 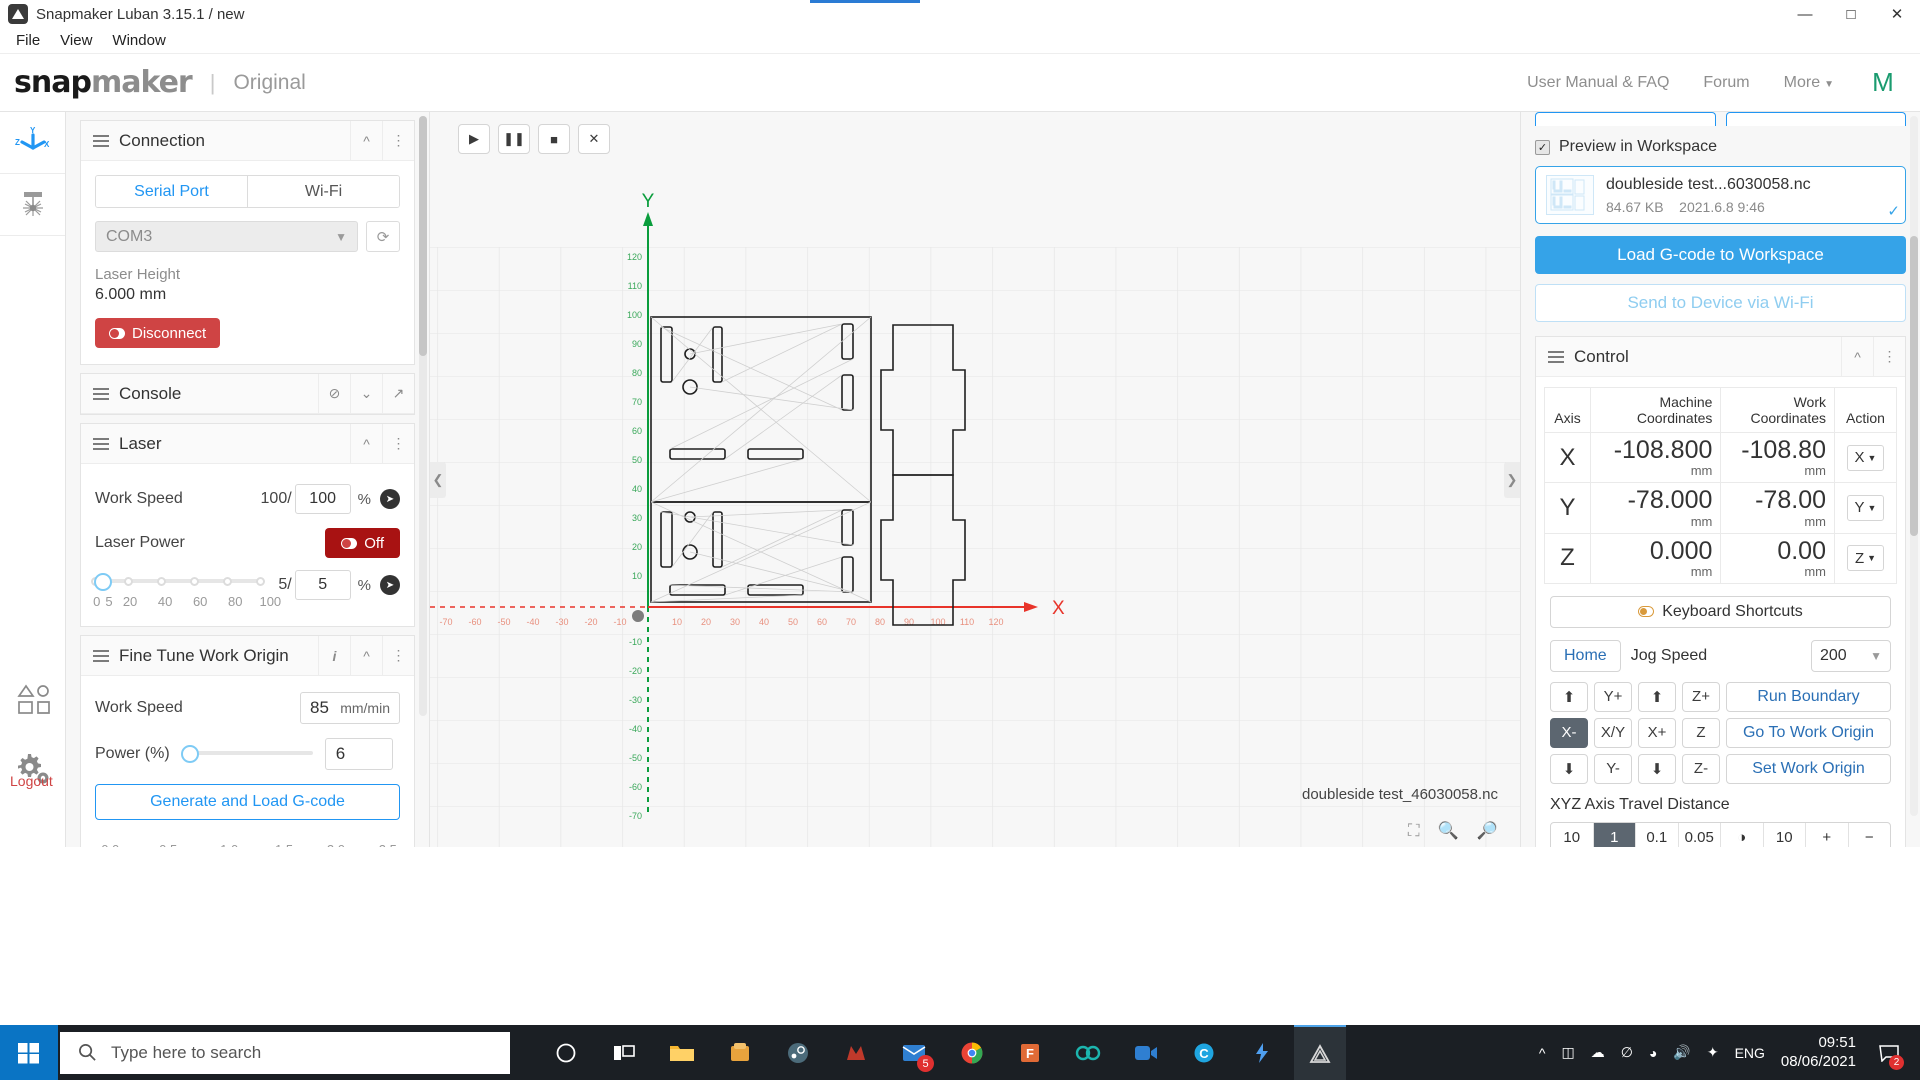 I want to click on fit-icon: ⛶, so click(x=1414, y=831).